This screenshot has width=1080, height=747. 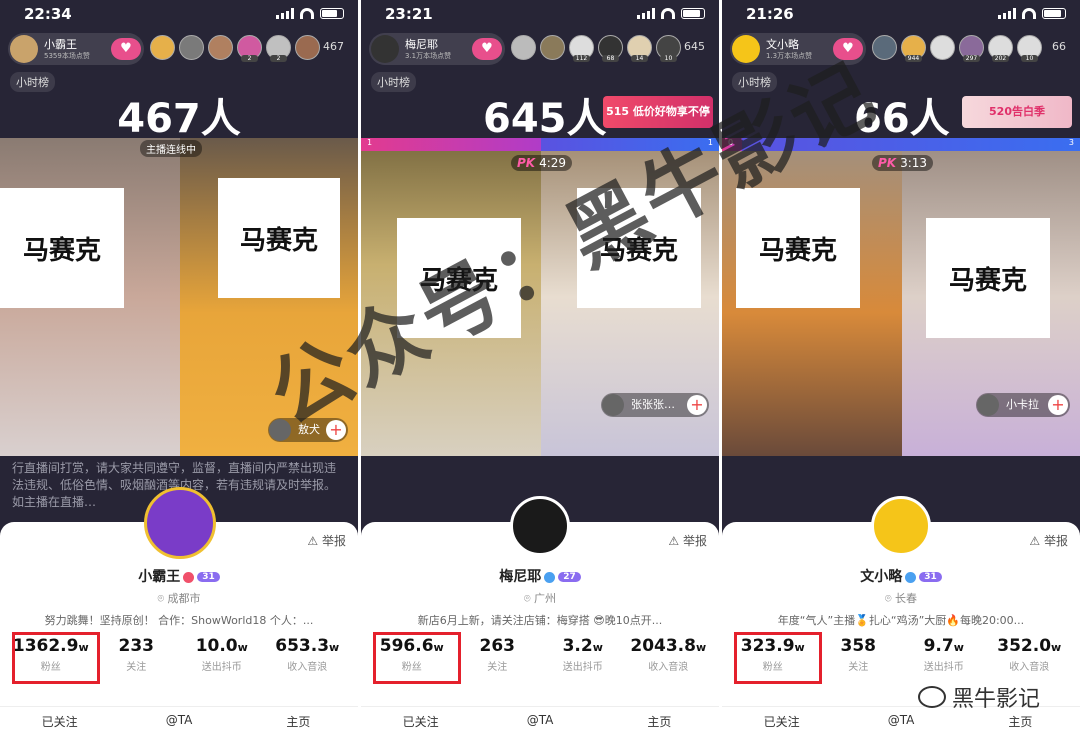 I want to click on fans-highlight-box, so click(x=778, y=658).